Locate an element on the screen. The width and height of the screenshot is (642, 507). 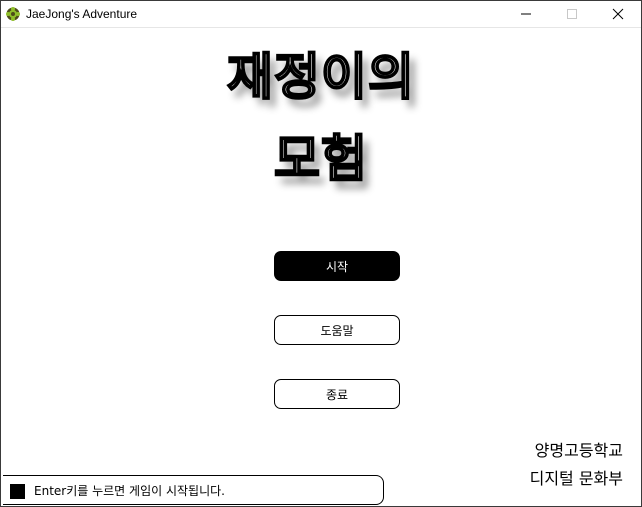
start-button: 시작 is located at coordinates (337, 266).